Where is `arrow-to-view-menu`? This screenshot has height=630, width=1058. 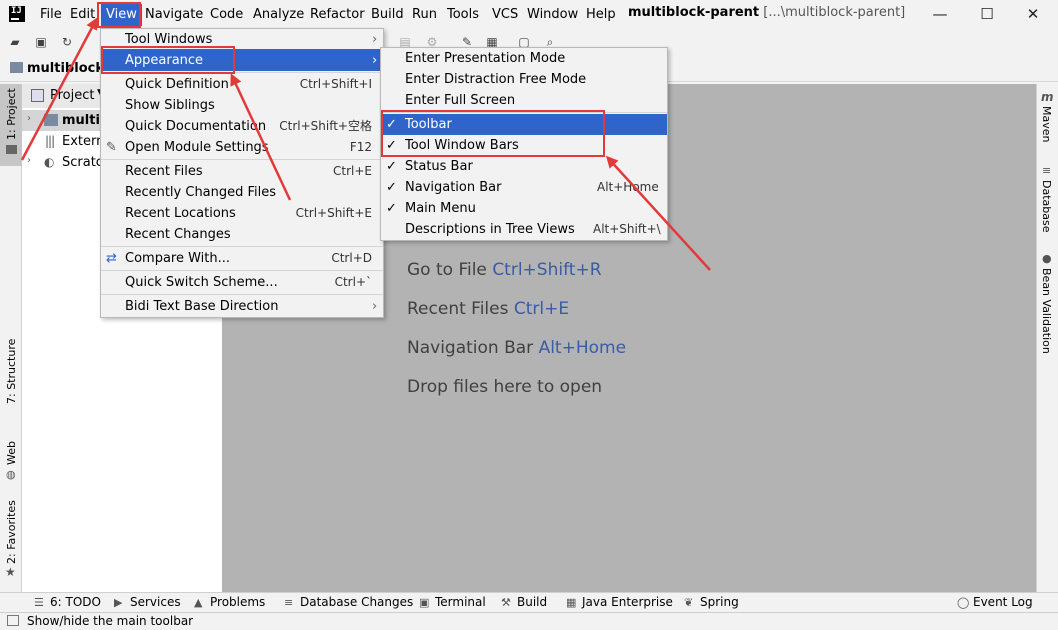 arrow-to-view-menu is located at coordinates (59, 89).